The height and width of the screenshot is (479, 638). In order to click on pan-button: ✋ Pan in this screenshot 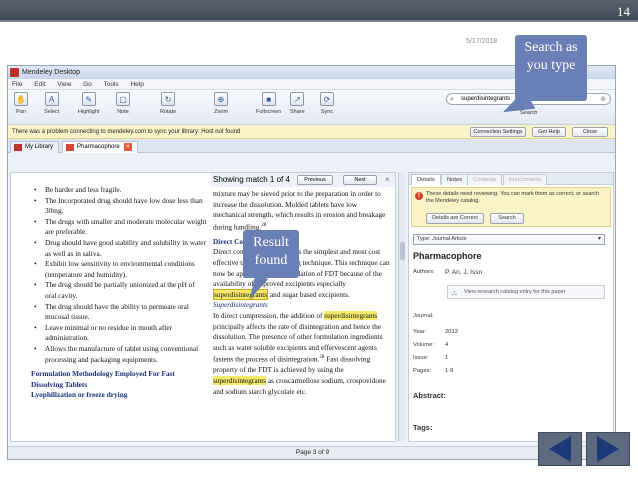, I will do `click(21, 103)`.